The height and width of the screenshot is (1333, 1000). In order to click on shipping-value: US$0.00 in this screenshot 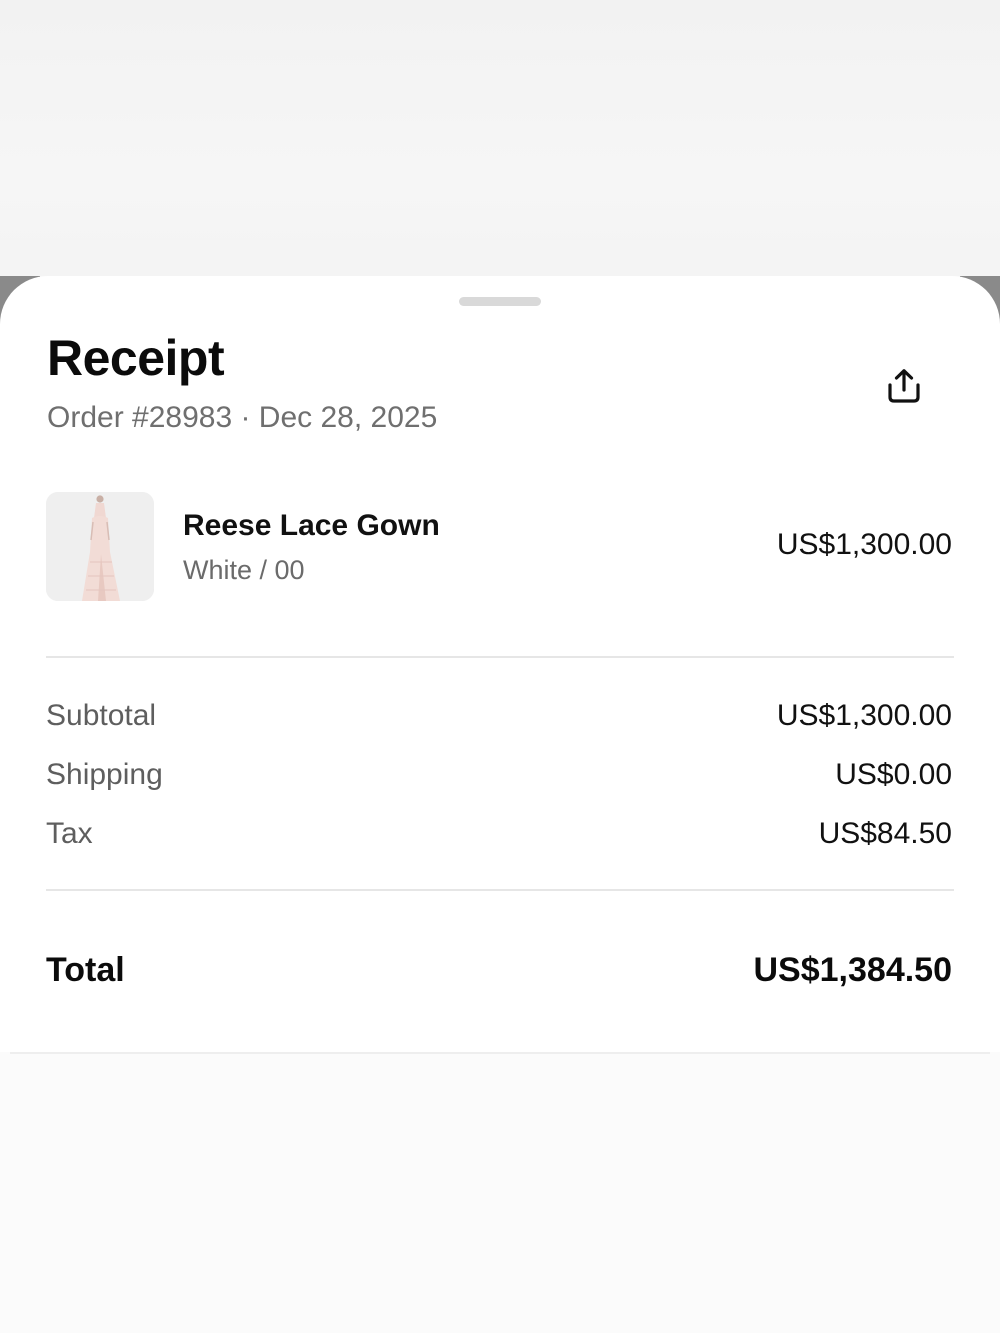, I will do `click(893, 774)`.